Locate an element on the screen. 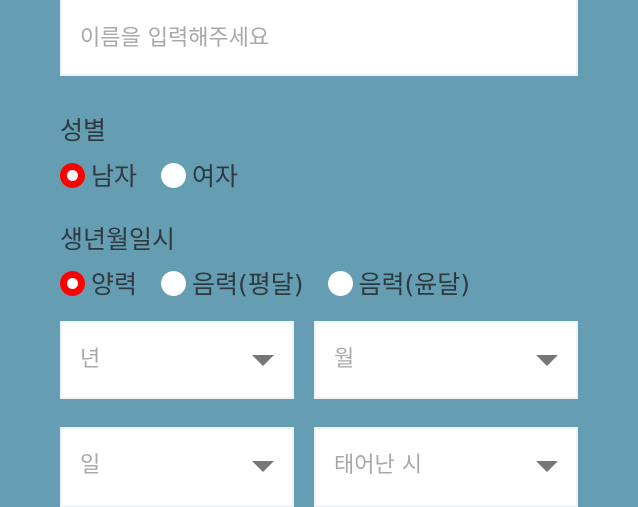 The width and height of the screenshot is (638, 507). gender-label: 성별 is located at coordinates (83, 130).